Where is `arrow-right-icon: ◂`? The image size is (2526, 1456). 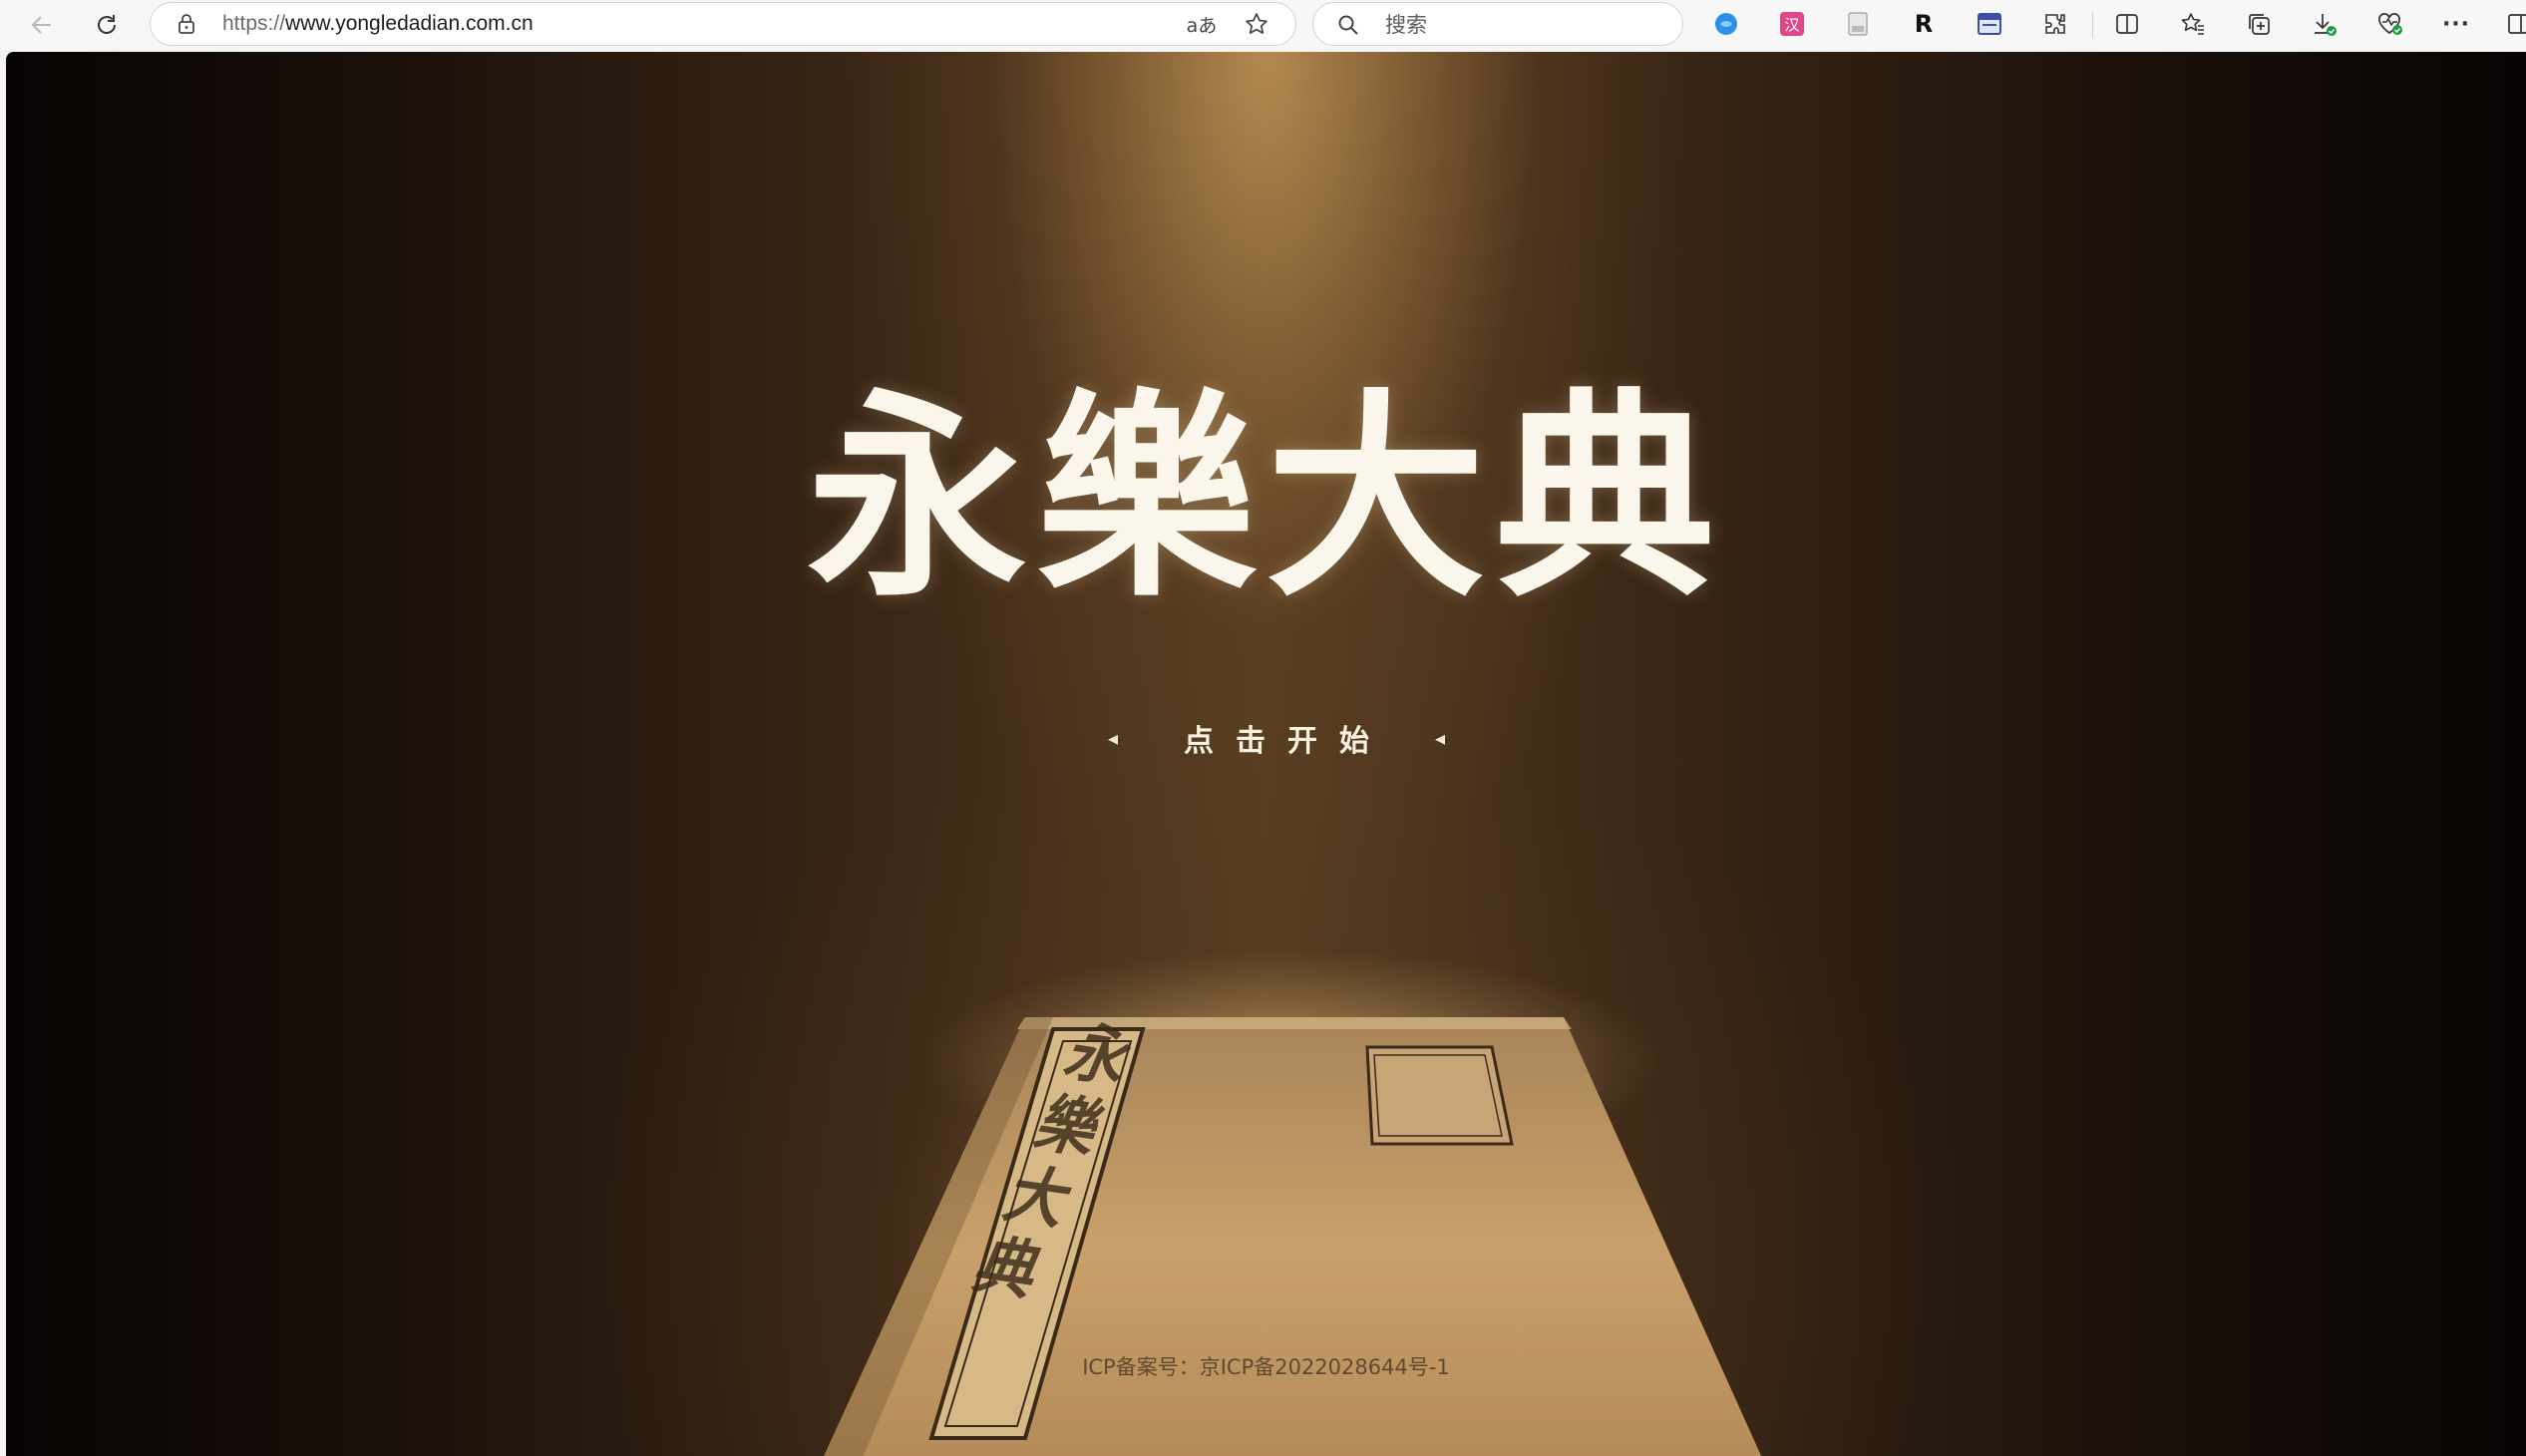 arrow-right-icon: ◂ is located at coordinates (1440, 738).